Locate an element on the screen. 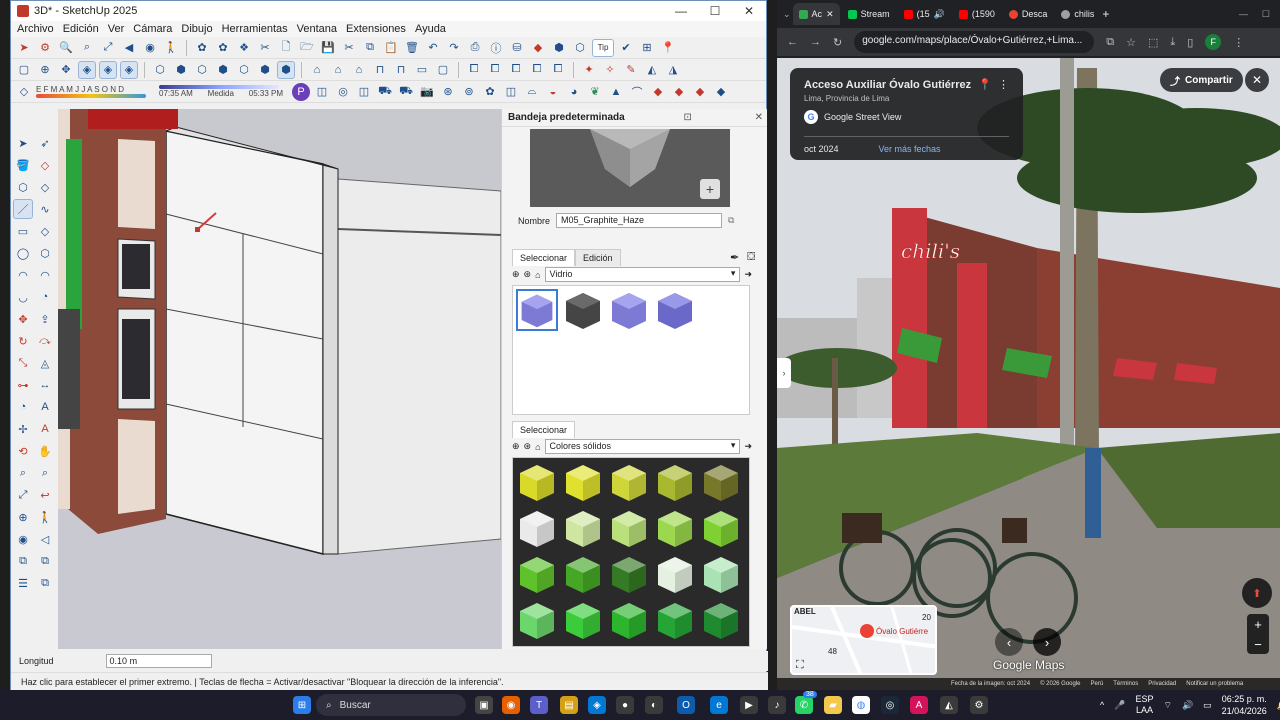  section-display-icon: ⧠ is located at coordinates (537, 70).